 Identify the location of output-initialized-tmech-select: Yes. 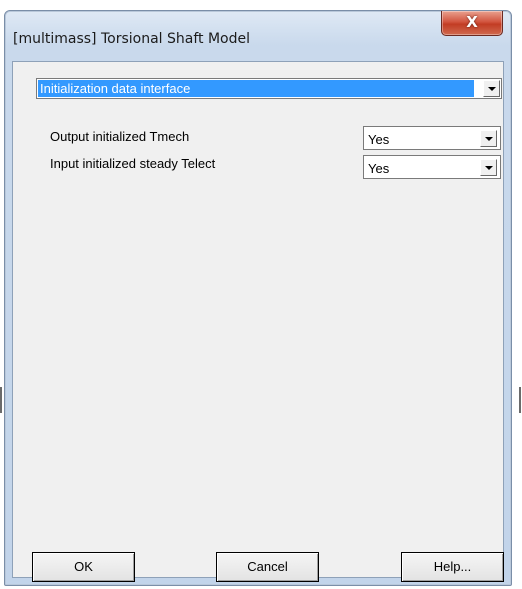
(432, 138).